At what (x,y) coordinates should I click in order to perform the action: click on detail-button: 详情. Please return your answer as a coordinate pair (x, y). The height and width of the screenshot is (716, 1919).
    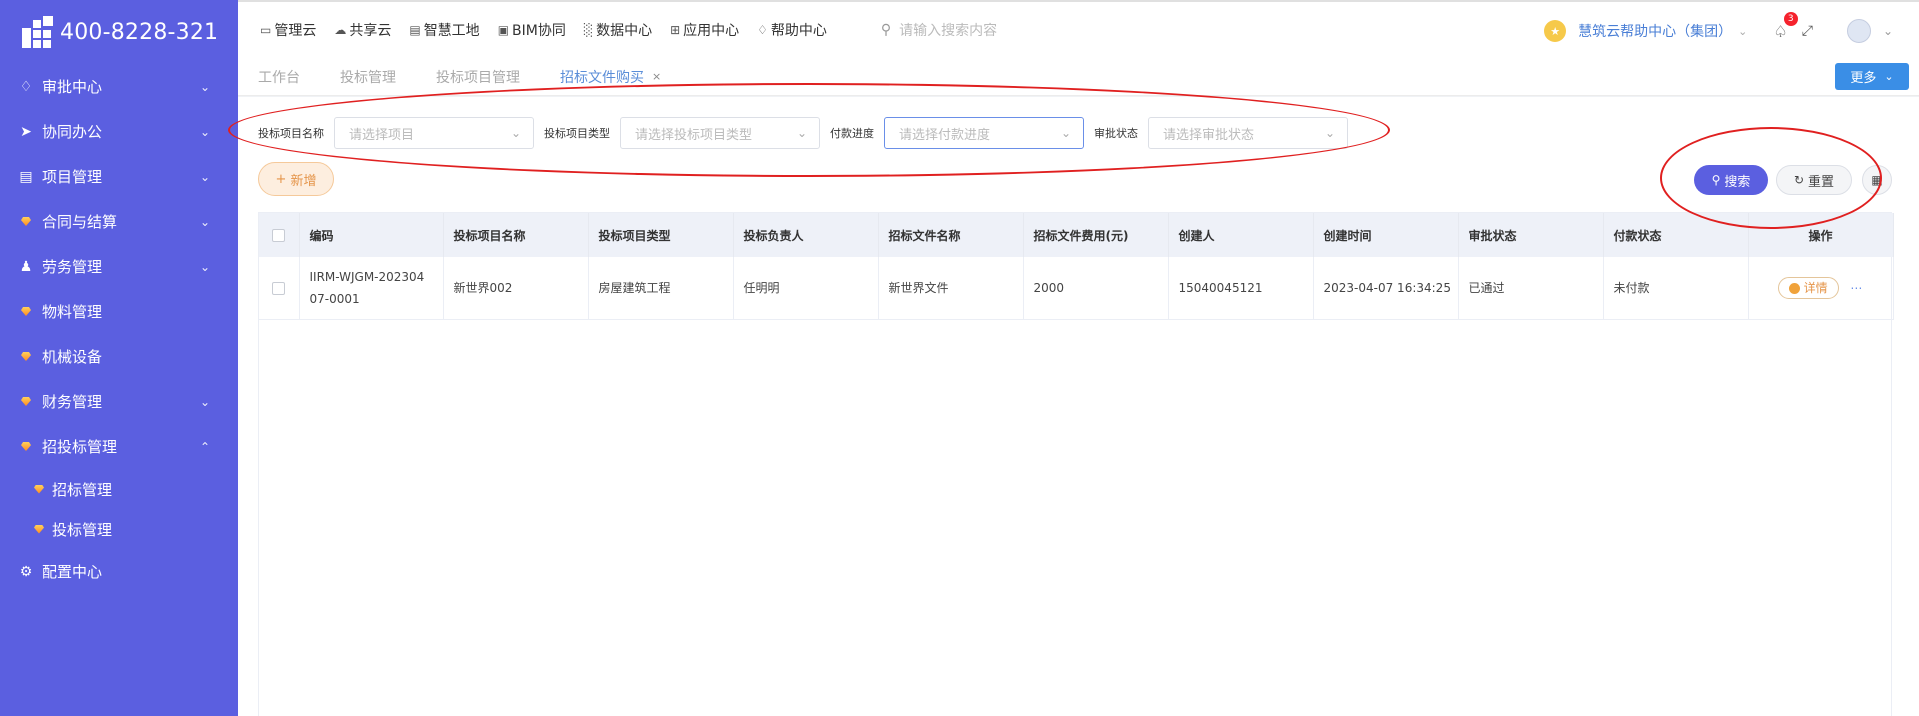
    Looking at the image, I should click on (1808, 288).